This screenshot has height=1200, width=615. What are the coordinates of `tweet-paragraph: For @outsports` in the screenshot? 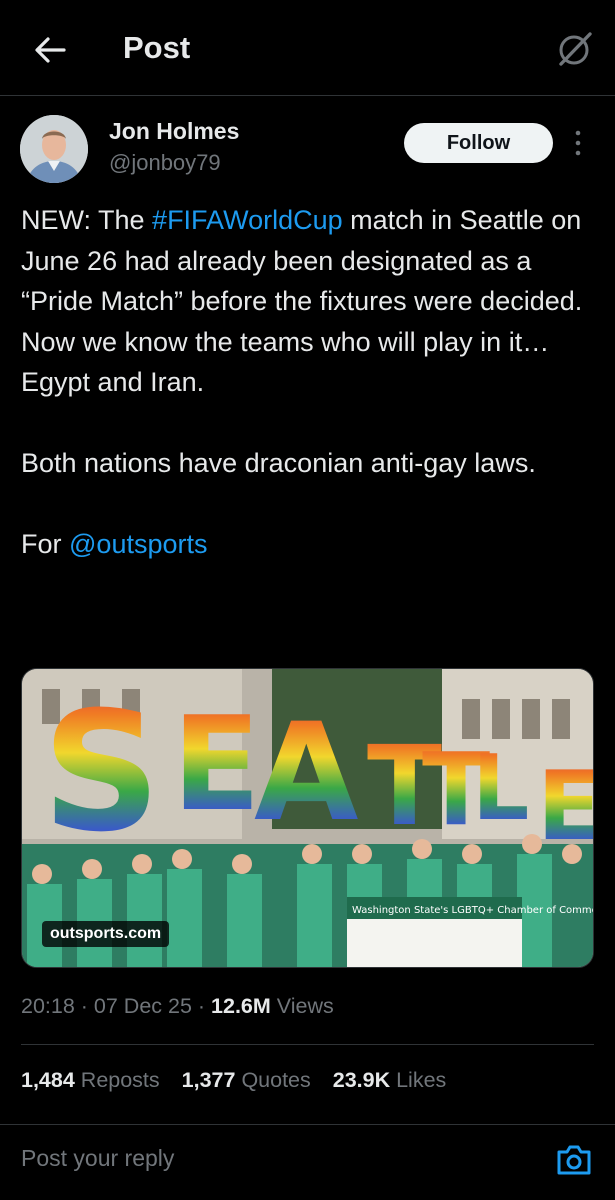 It's located at (311, 544).